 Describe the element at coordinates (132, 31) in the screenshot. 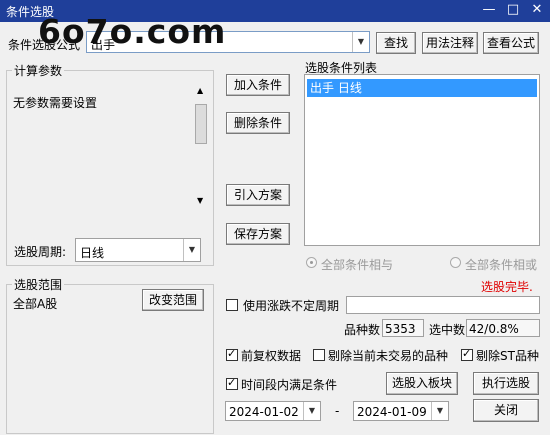

I see `watermark: 6o7o.com` at that location.